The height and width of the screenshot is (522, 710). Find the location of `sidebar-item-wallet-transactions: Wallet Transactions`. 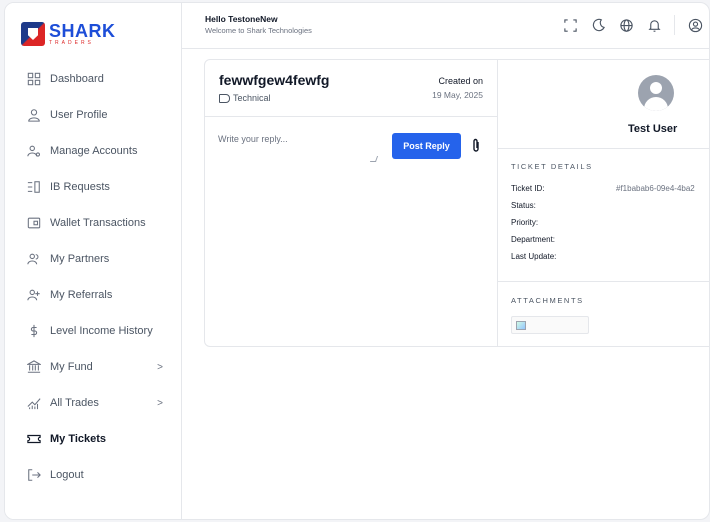

sidebar-item-wallet-transactions: Wallet Transactions is located at coordinates (93, 223).